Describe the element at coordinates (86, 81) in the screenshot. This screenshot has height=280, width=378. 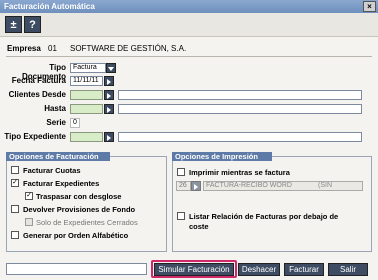
I see `fecha-factura-input: 11/11/11` at that location.